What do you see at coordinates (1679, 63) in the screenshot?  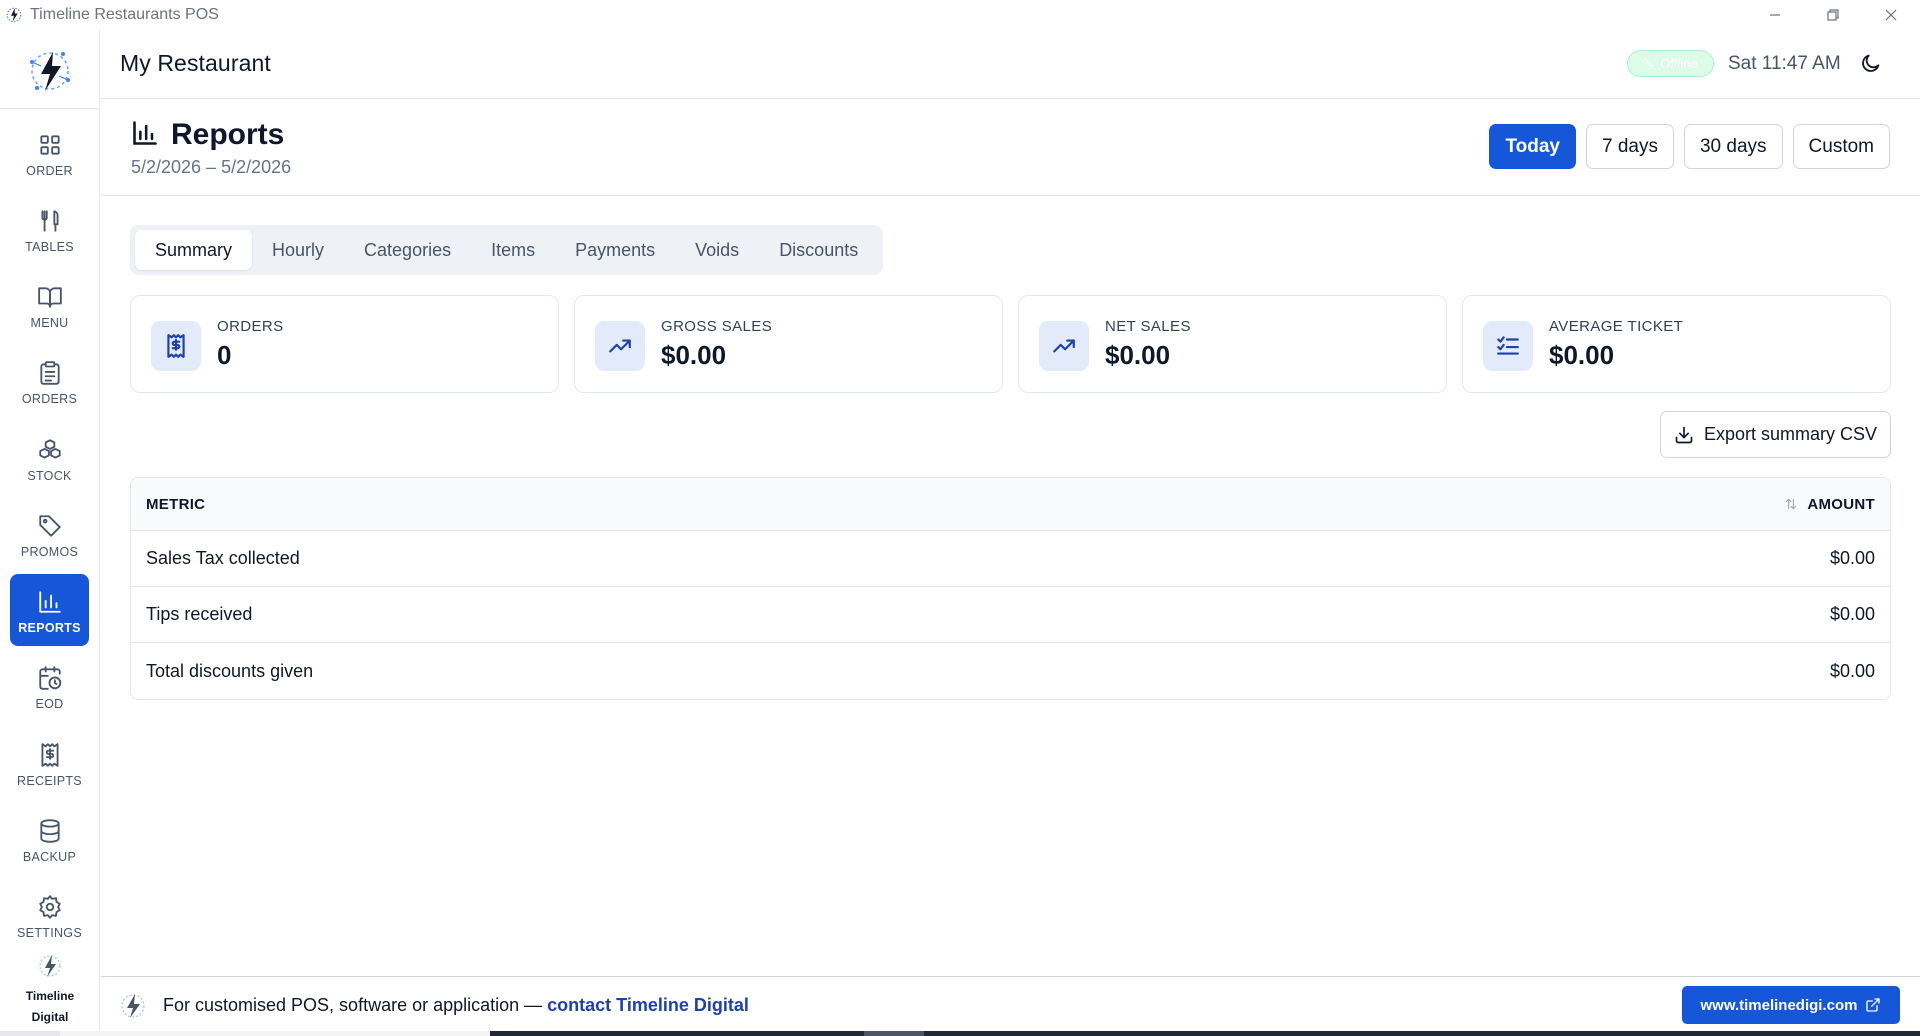 I see `status-text: Offline` at bounding box center [1679, 63].